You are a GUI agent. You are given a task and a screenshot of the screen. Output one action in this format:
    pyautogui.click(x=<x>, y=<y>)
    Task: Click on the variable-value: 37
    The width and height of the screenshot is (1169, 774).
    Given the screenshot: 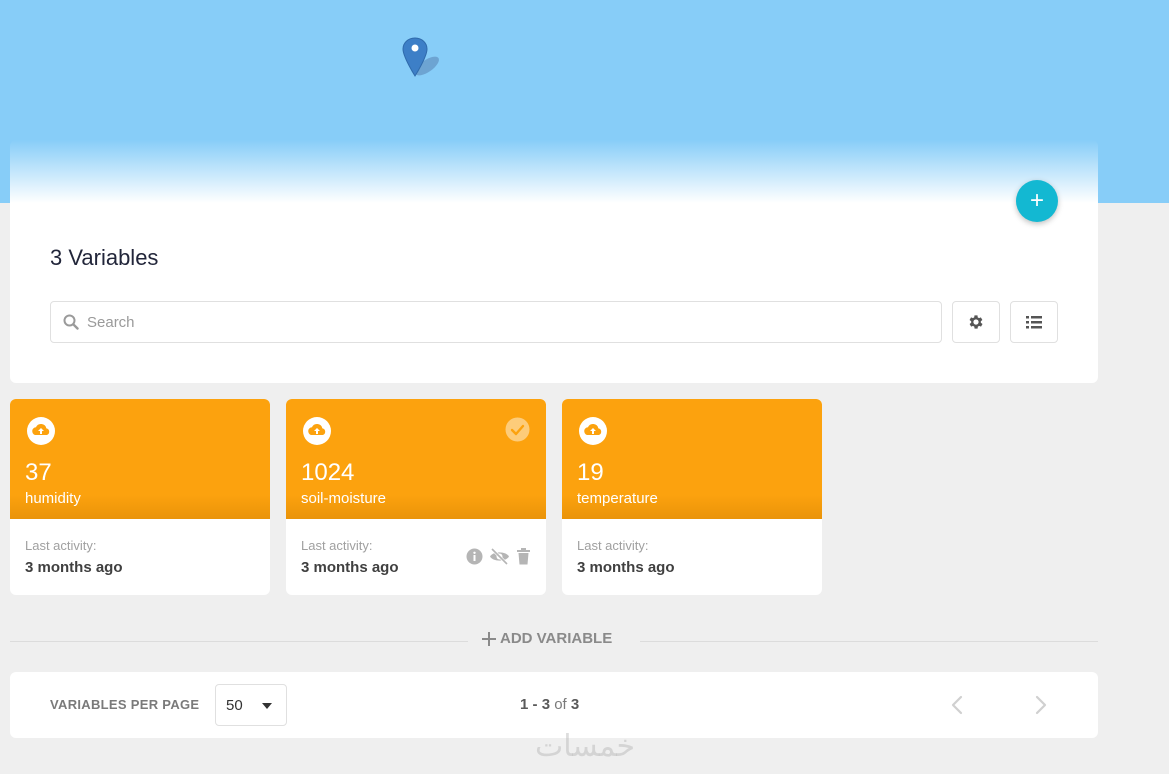 What is the action you would take?
    pyautogui.click(x=38, y=472)
    